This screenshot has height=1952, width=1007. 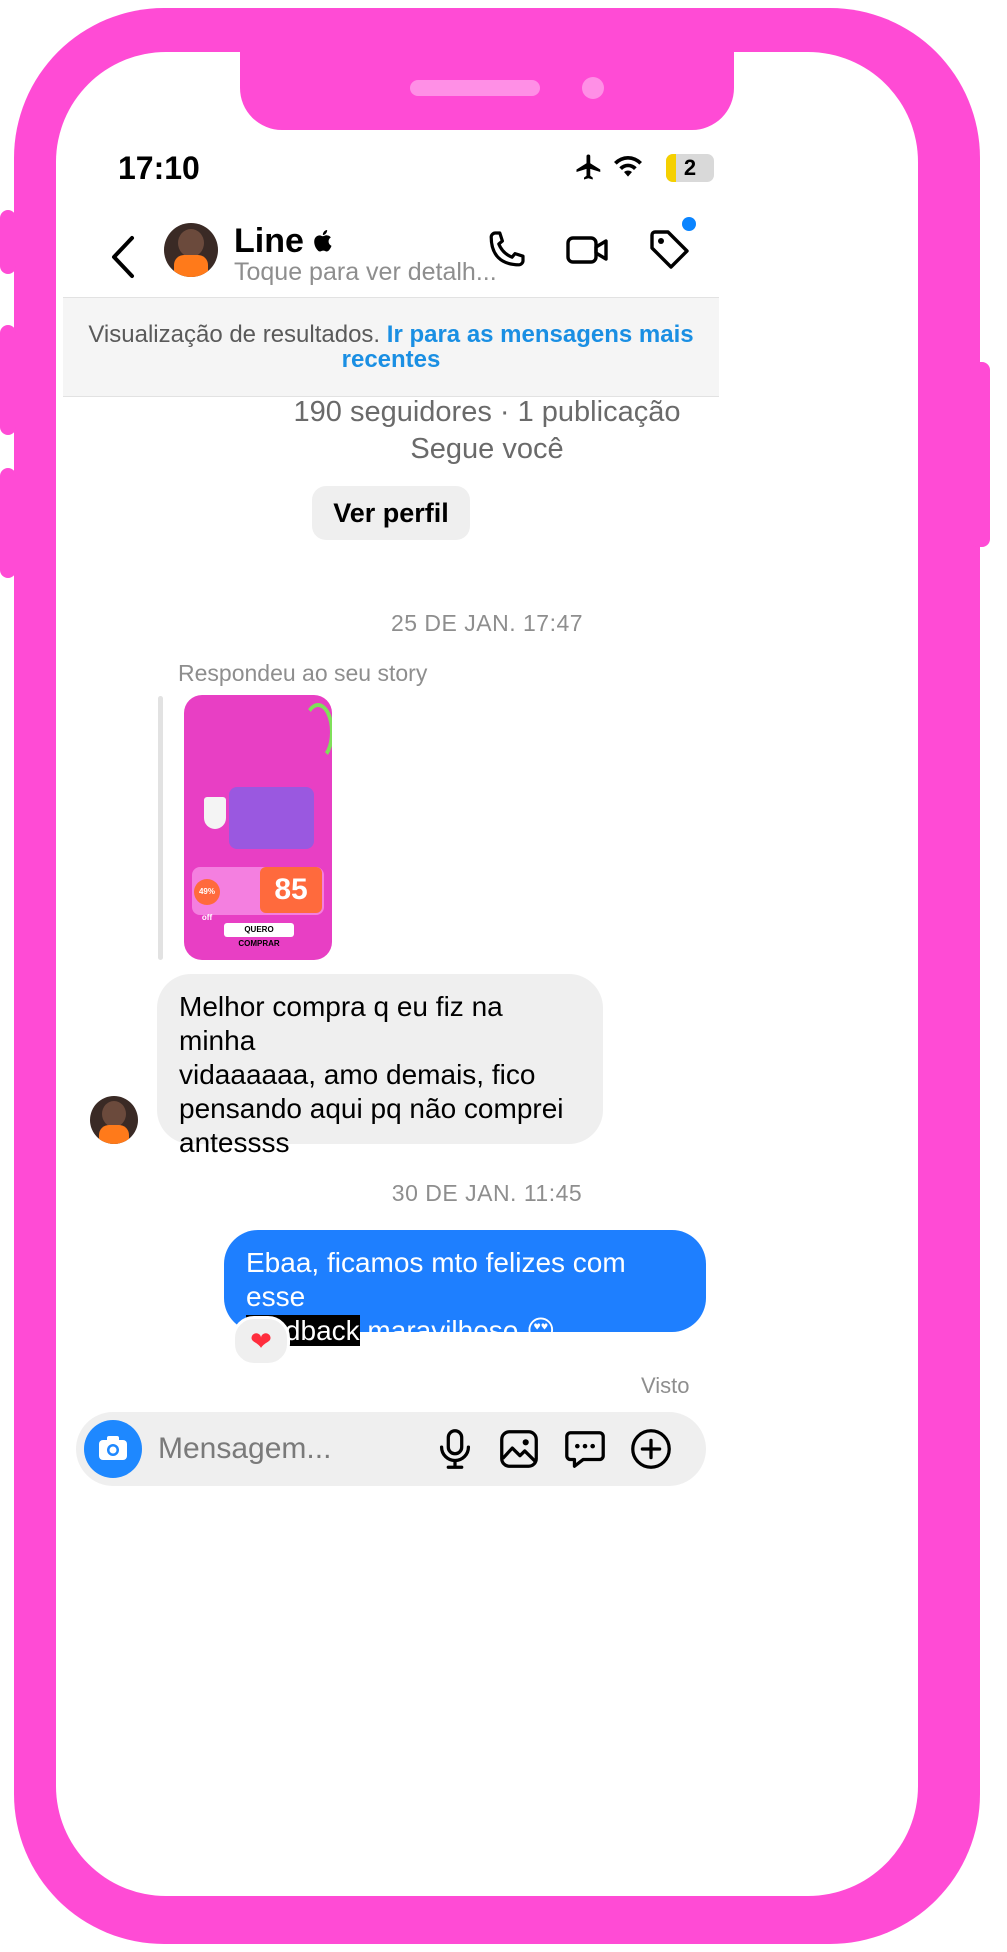 I want to click on story-discount-badge: 49% off, so click(x=207, y=900).